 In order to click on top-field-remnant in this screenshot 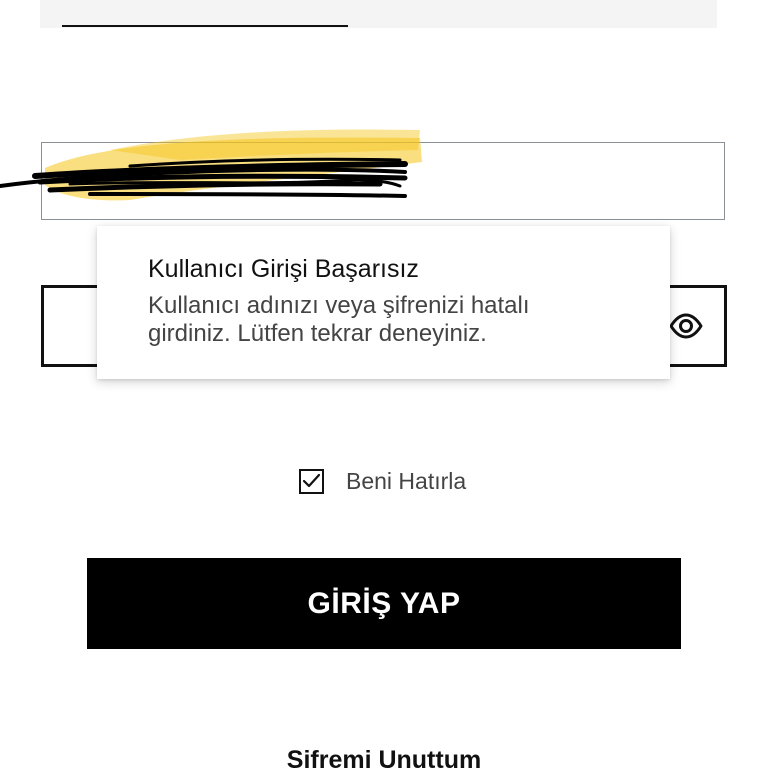, I will do `click(378, 14)`.